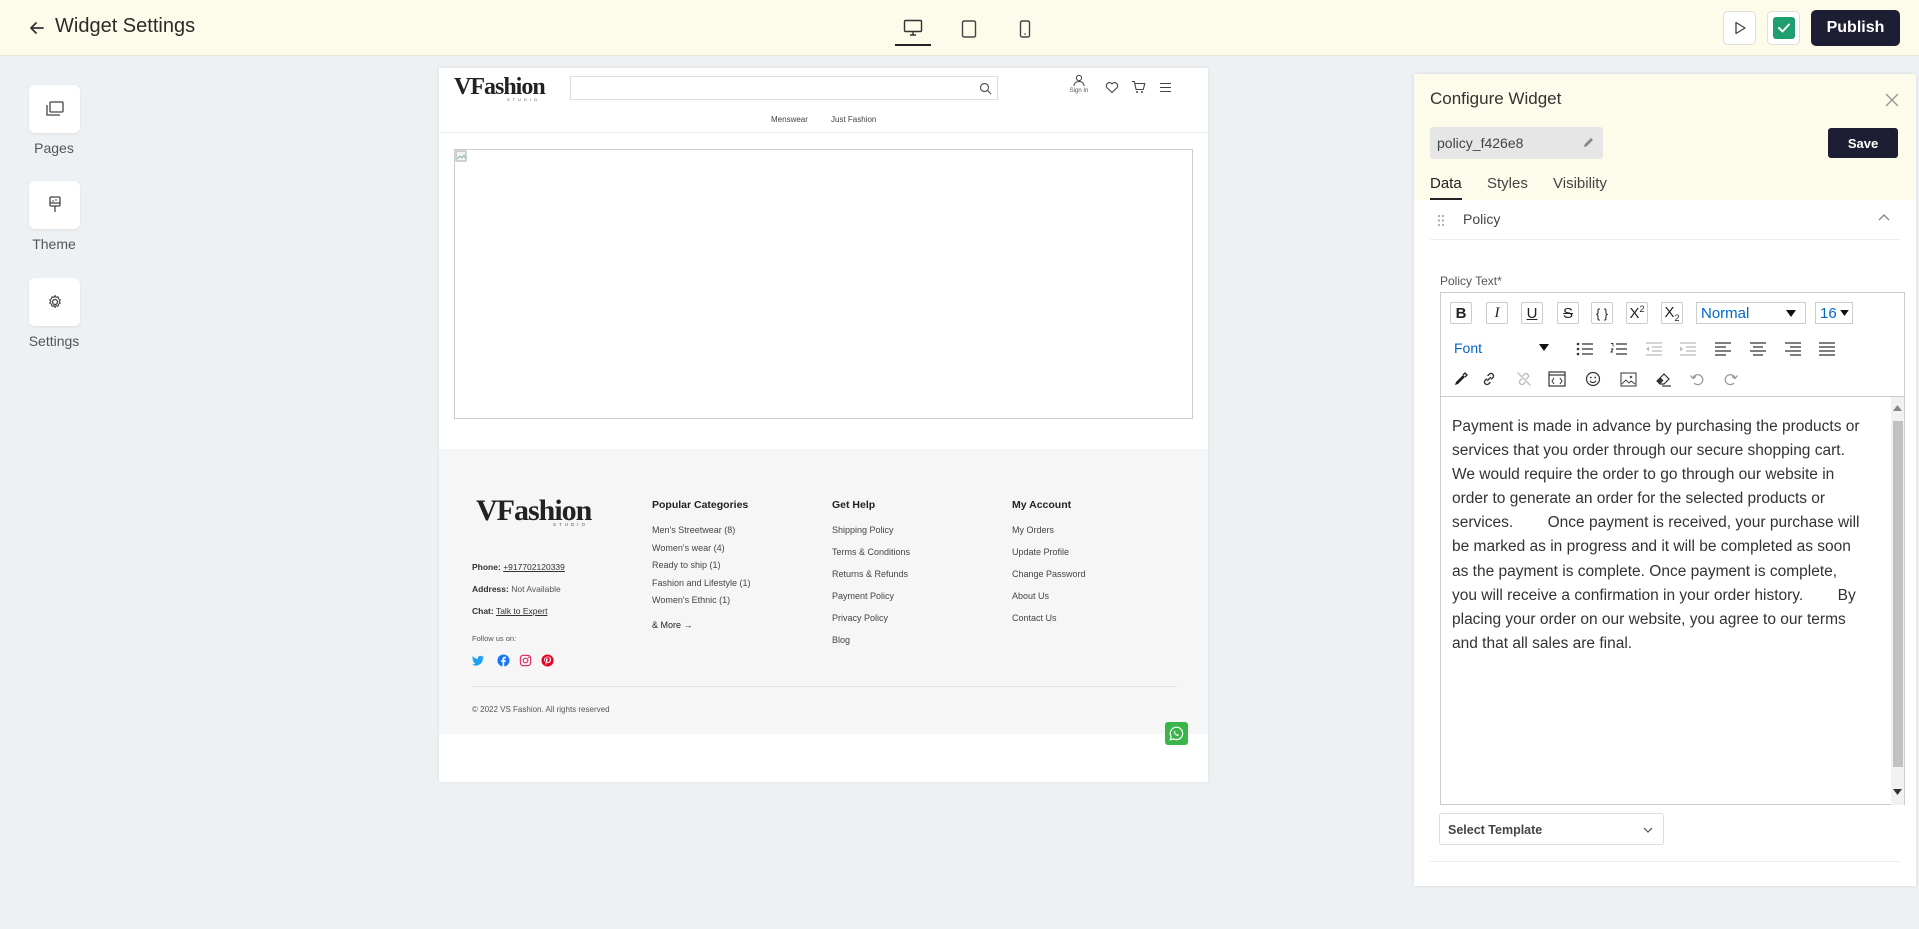  What do you see at coordinates (1580, 183) in the screenshot?
I see `tab-visibility: Visibility` at bounding box center [1580, 183].